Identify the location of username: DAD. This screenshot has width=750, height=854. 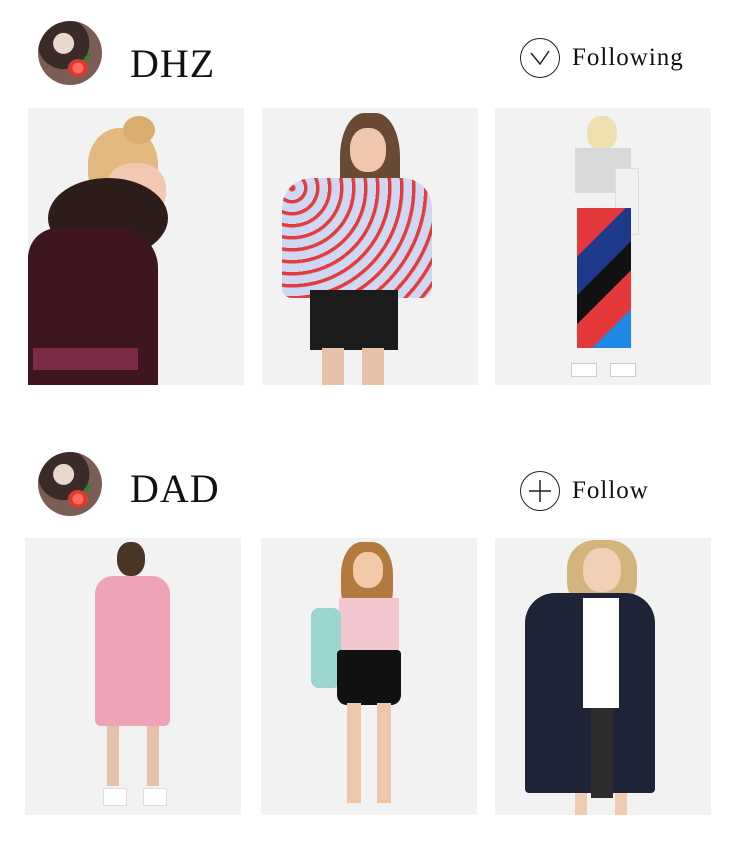
(175, 488).